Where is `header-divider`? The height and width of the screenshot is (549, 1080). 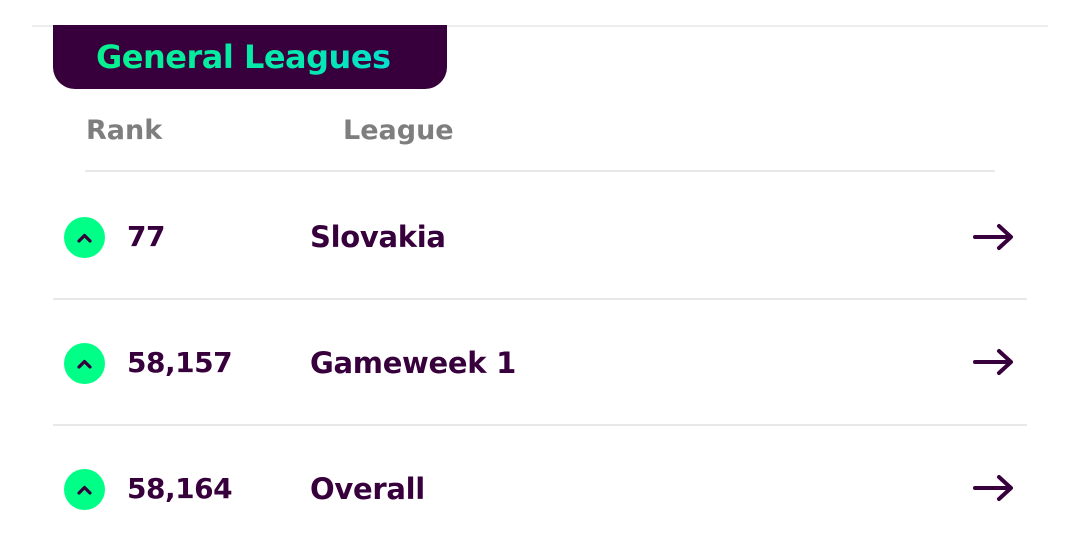
header-divider is located at coordinates (540, 171).